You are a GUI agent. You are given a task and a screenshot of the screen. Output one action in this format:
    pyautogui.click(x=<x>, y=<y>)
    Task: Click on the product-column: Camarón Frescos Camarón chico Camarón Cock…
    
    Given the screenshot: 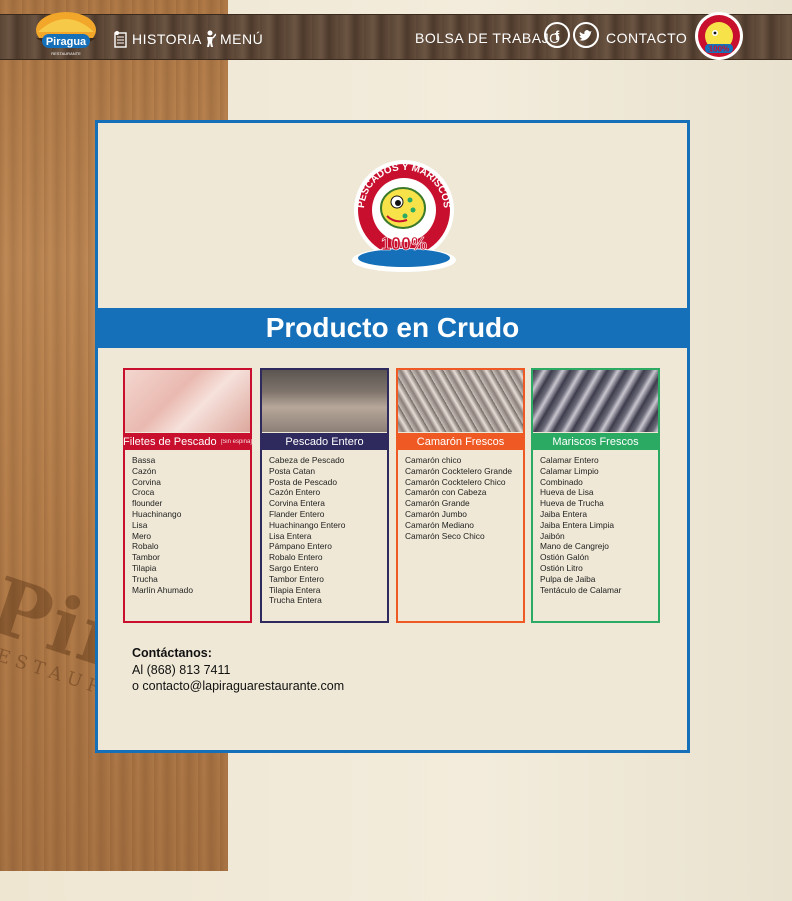 What is the action you would take?
    pyautogui.click(x=460, y=495)
    